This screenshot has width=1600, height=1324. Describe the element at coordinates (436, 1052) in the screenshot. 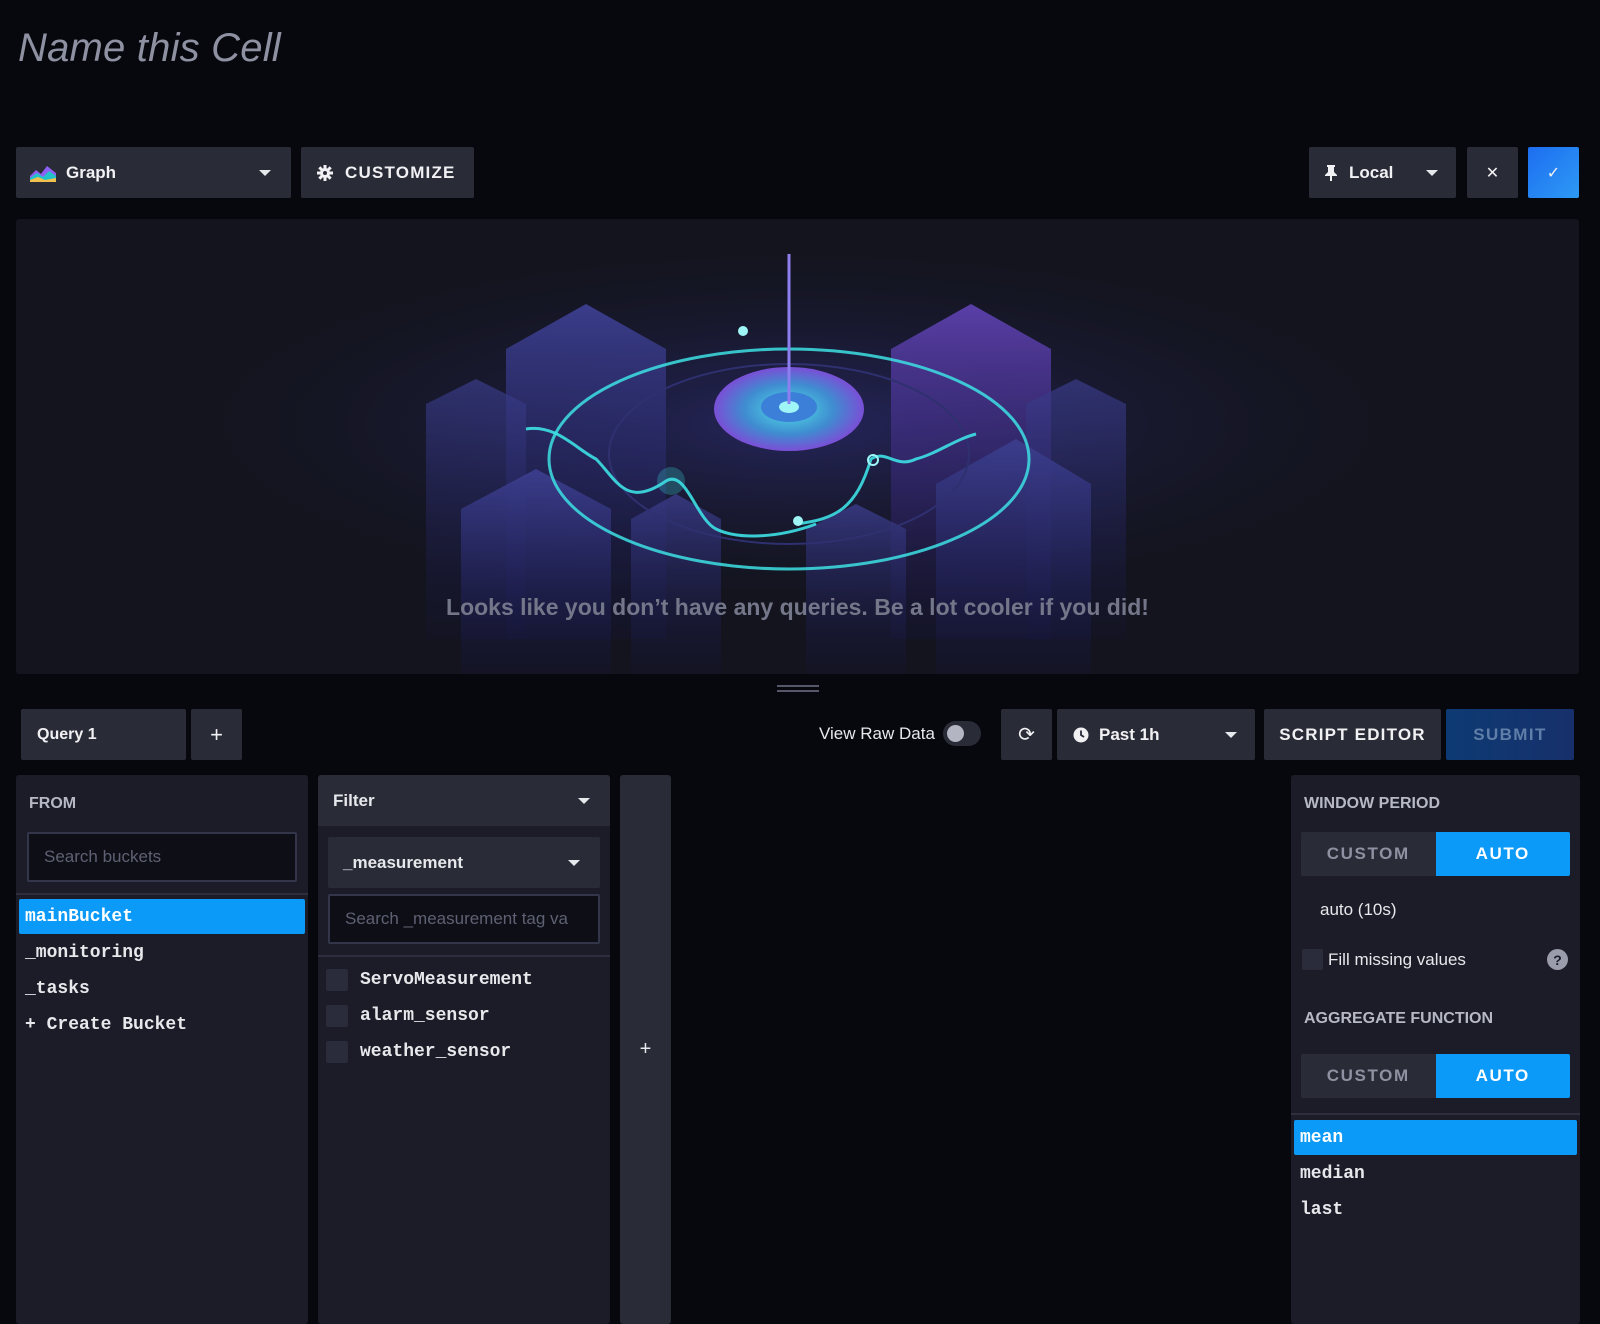

I see `tag-item-label: weather_sensor` at that location.